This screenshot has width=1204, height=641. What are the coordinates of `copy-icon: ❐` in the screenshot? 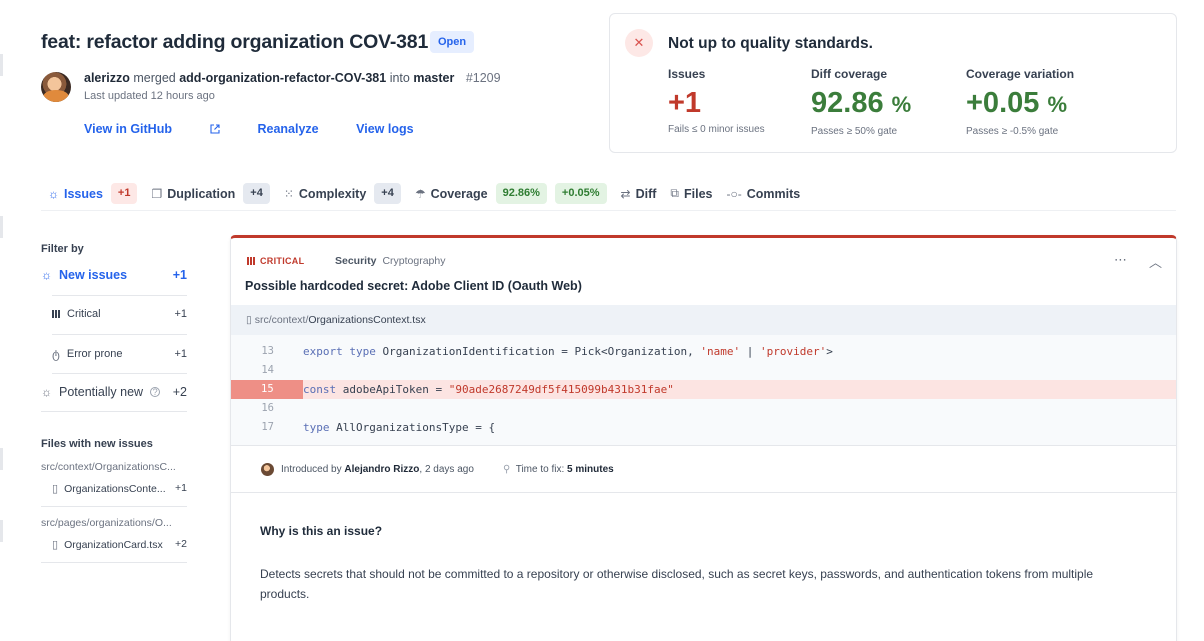 It's located at (157, 193).